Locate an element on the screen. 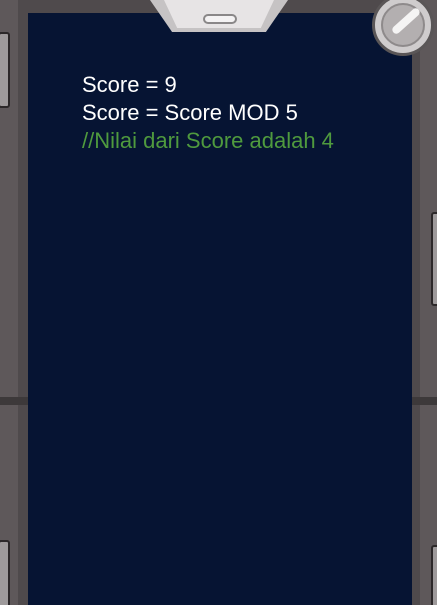  code-line-comment: //Nilai dari Score adalah 4 is located at coordinates (208, 140).